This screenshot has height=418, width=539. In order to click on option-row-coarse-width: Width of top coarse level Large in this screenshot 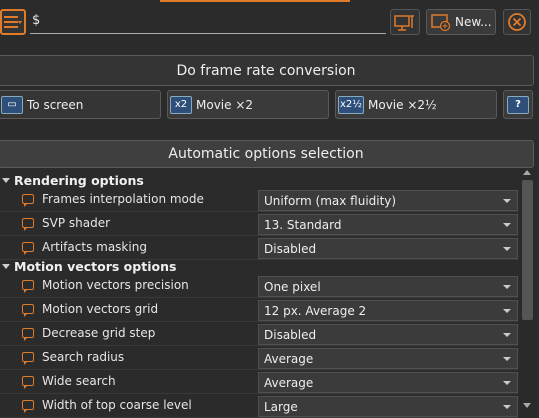, I will do `click(259, 406)`.